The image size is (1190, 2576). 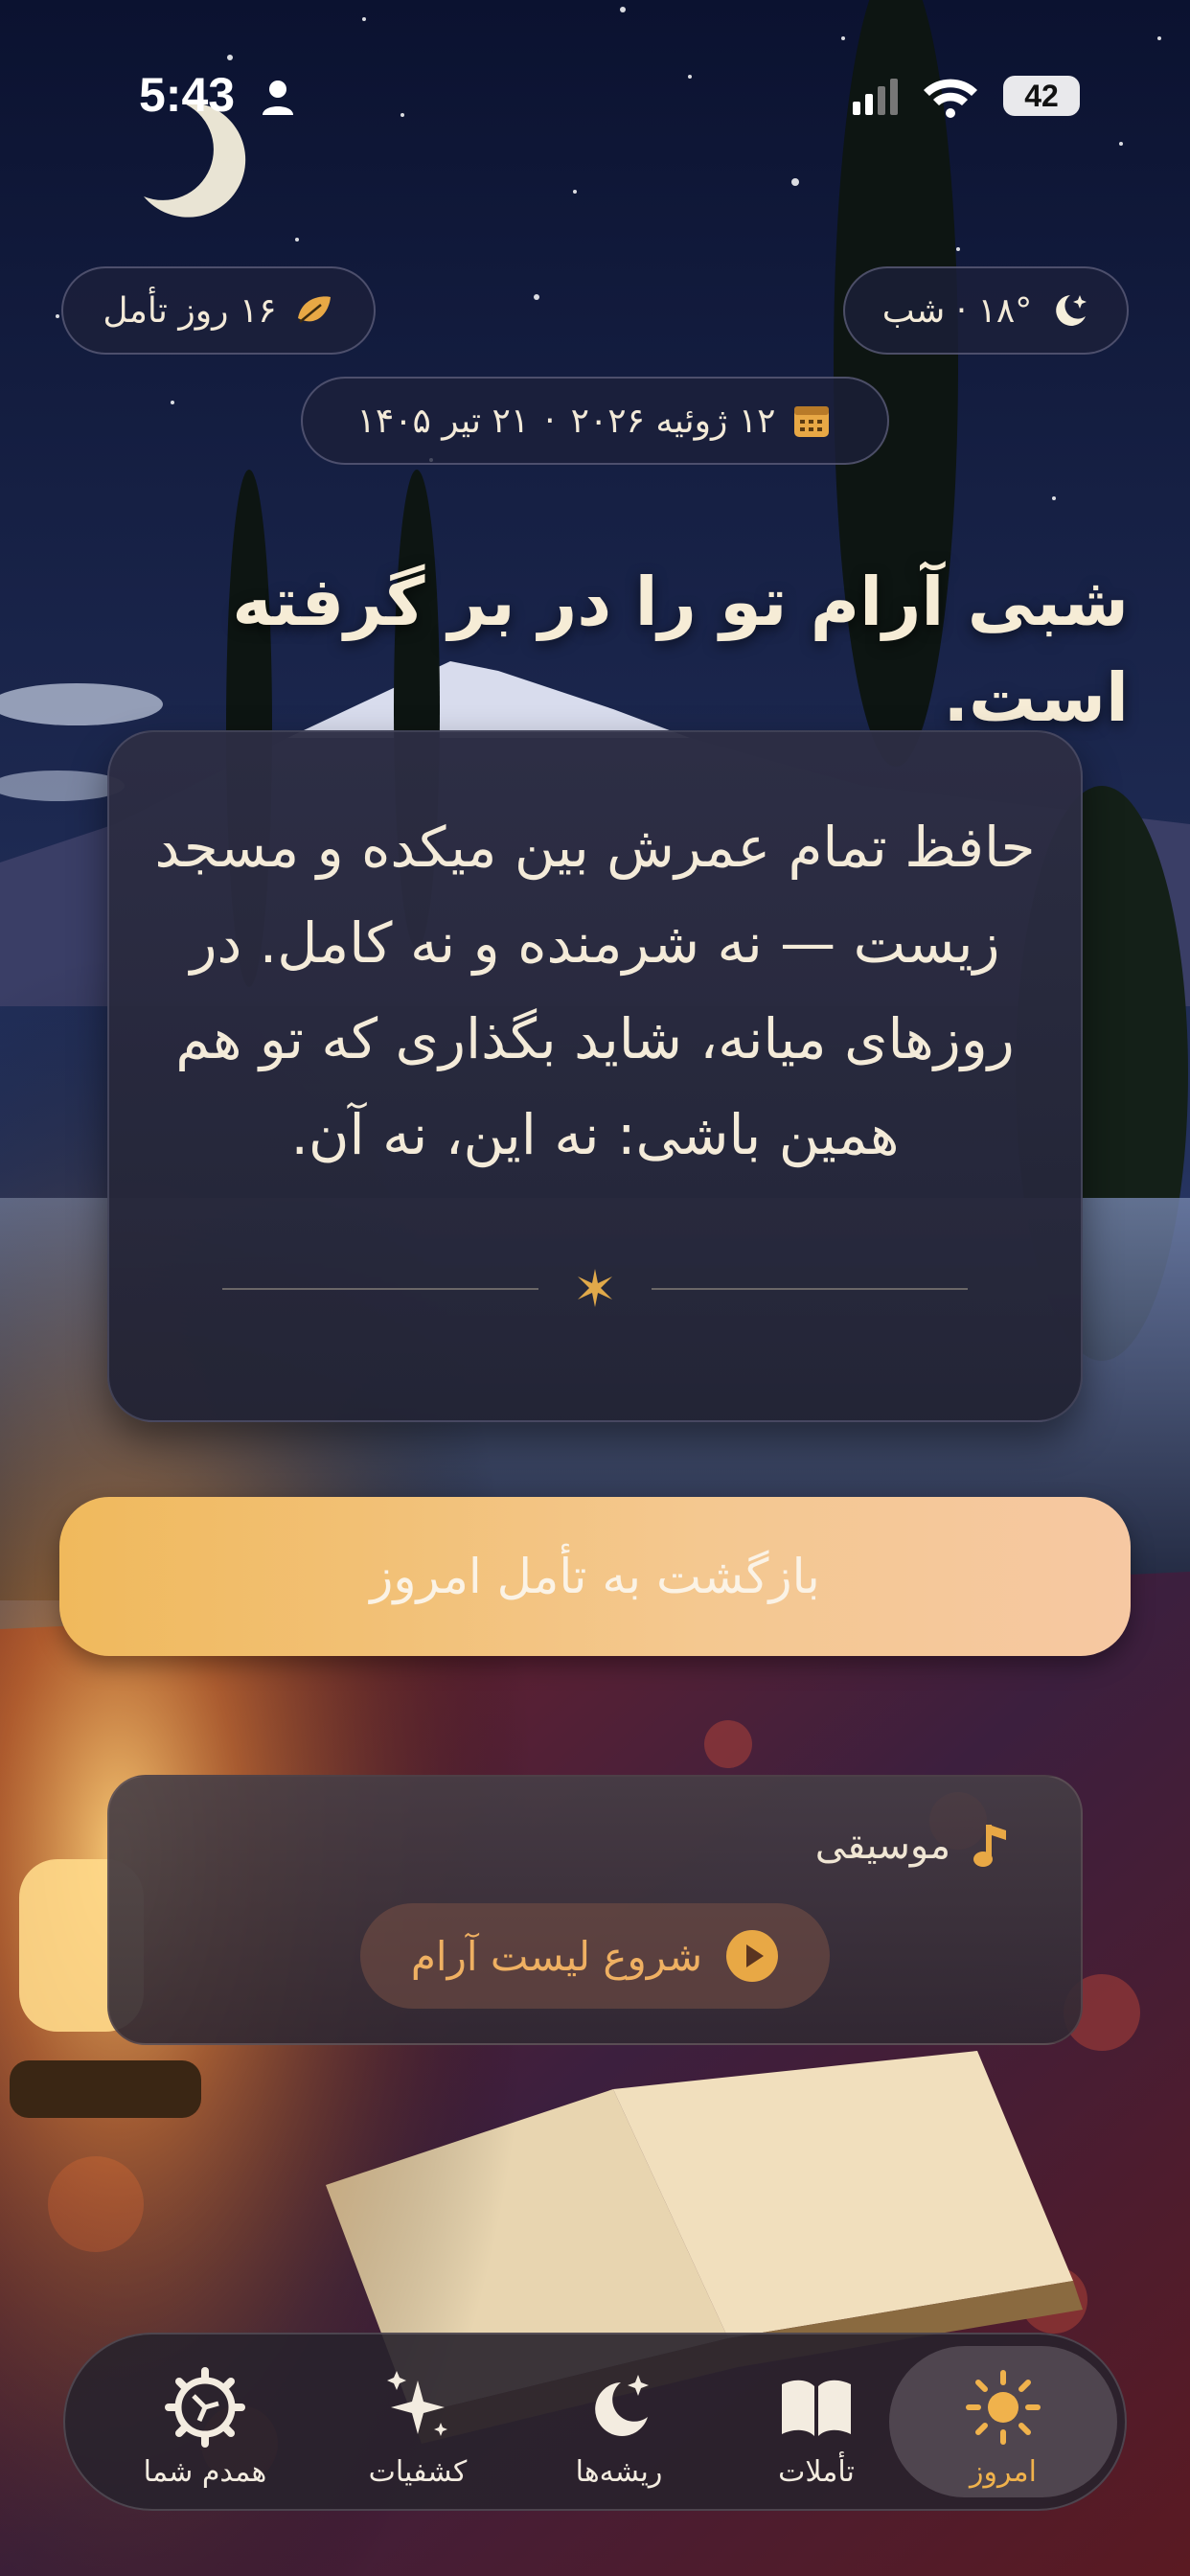 I want to click on card-divider, so click(x=595, y=1288).